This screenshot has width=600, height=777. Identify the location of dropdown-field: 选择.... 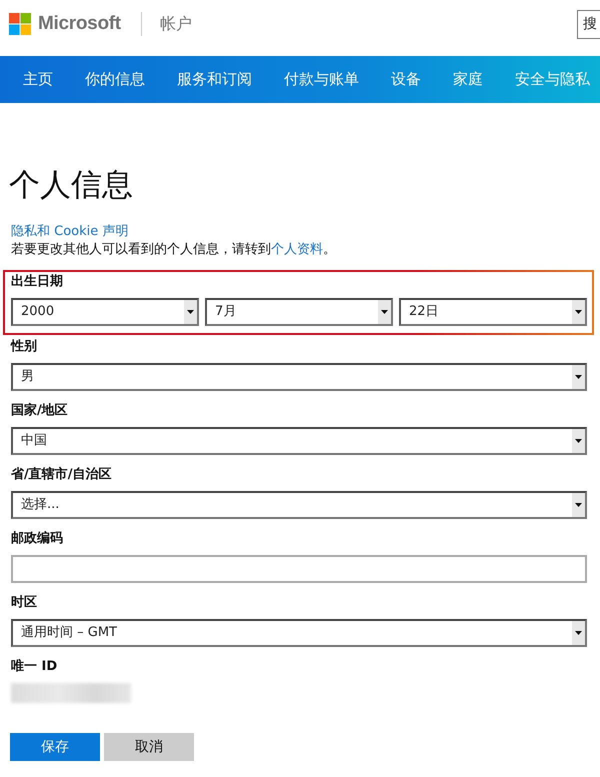
(299, 505).